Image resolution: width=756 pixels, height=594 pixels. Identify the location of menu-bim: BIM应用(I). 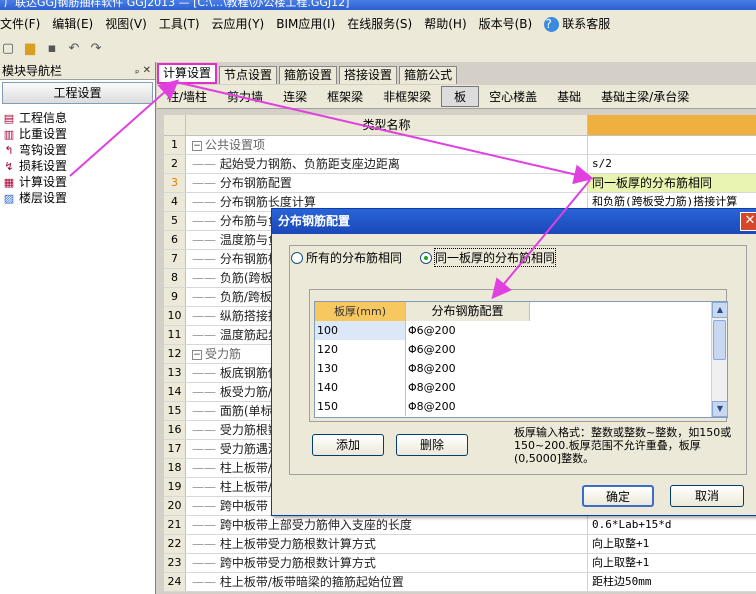
(308, 23).